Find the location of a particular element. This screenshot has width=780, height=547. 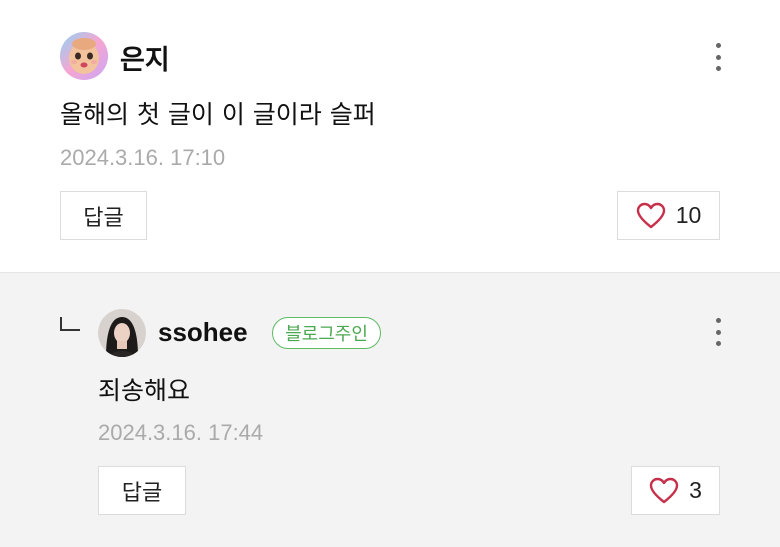

like-button: 10 is located at coordinates (668, 215).